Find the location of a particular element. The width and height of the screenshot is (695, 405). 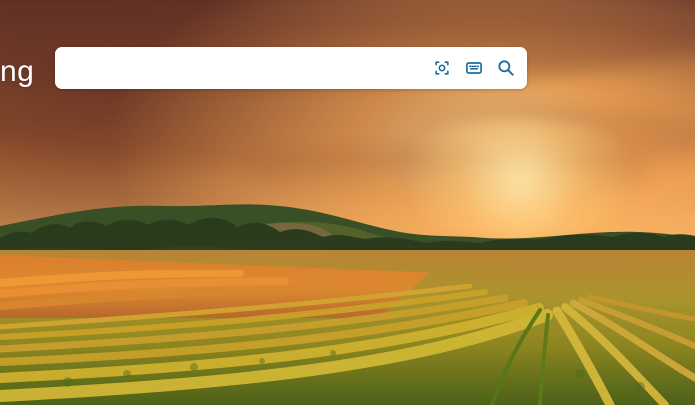

search-icon is located at coordinates (506, 68).